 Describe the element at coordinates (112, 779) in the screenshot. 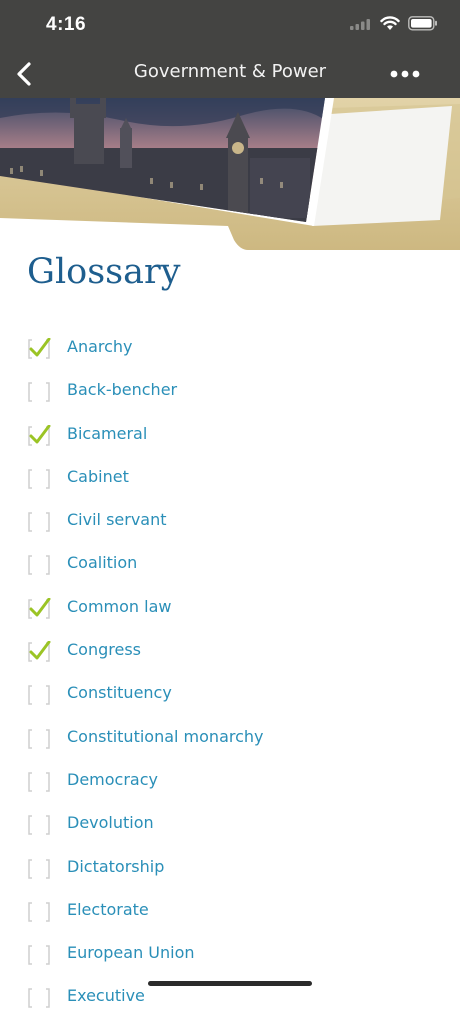

I see `glossary-term: Democracy` at that location.